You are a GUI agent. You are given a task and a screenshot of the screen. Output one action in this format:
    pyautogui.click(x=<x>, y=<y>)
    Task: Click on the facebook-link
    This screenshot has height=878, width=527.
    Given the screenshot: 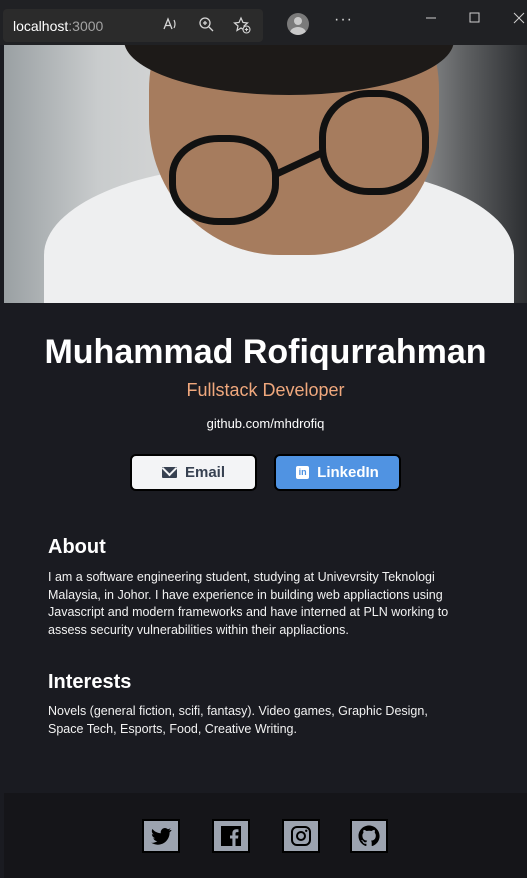 What is the action you would take?
    pyautogui.click(x=231, y=836)
    